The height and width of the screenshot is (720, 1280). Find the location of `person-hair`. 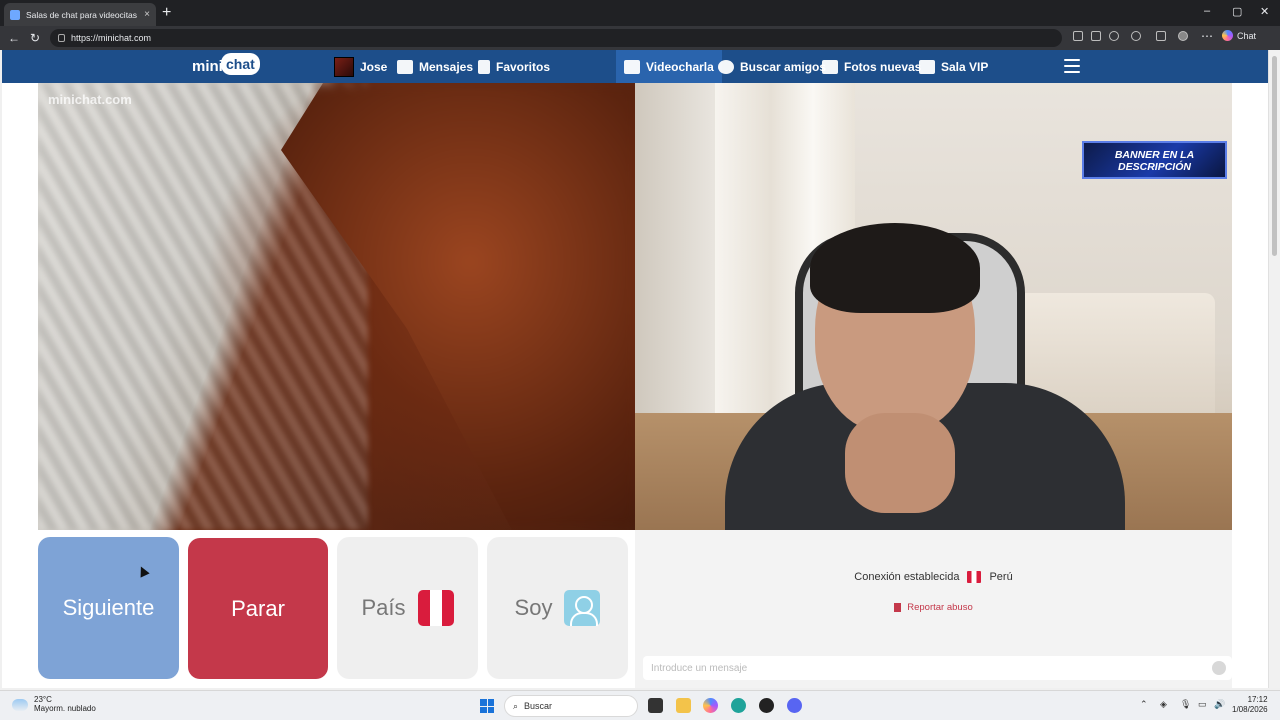

person-hair is located at coordinates (895, 268).